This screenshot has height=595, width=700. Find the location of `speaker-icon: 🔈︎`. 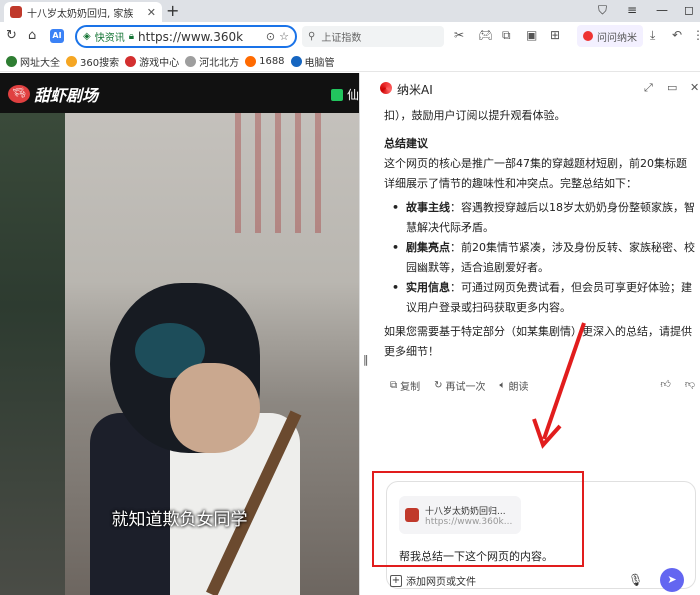

speaker-icon: 🔈︎ is located at coordinates (502, 385).